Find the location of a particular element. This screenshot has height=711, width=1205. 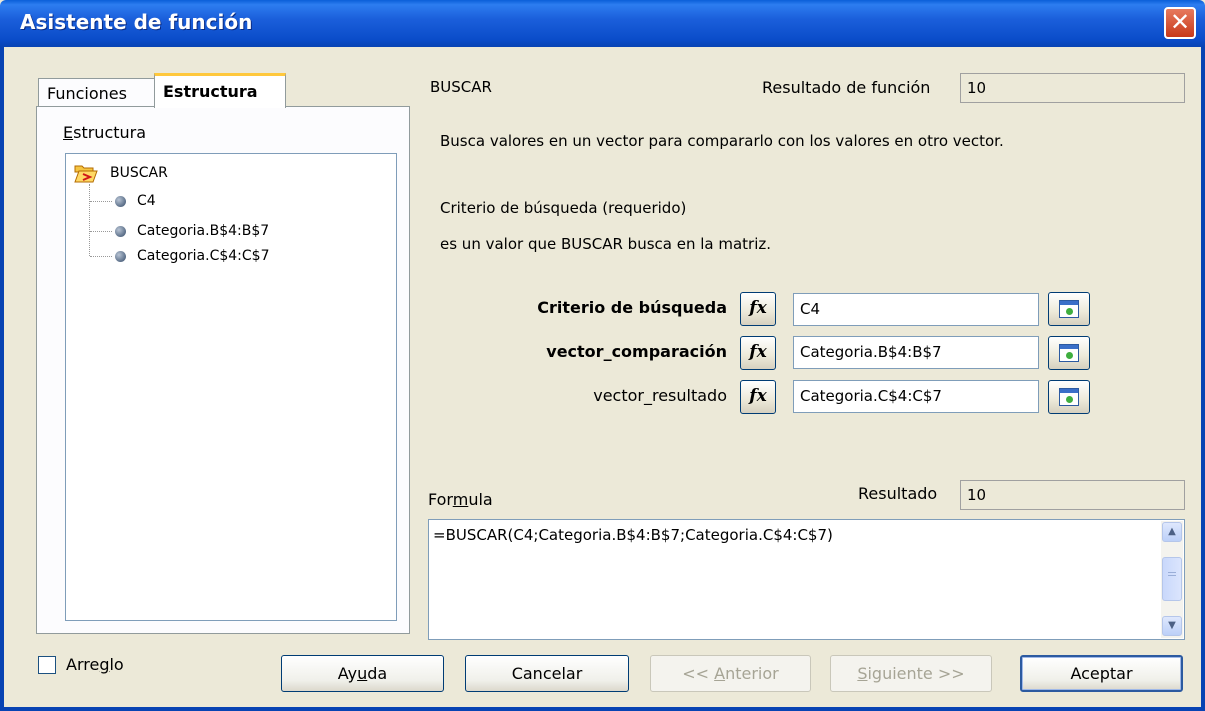

close-button: ✕ is located at coordinates (1180, 23).